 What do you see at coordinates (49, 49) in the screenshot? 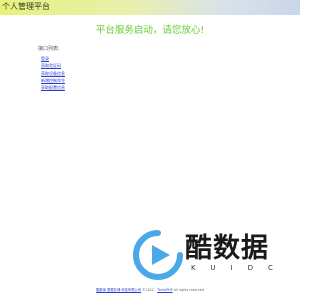
I see `interfaces-heading: 接口列表:` at bounding box center [49, 49].